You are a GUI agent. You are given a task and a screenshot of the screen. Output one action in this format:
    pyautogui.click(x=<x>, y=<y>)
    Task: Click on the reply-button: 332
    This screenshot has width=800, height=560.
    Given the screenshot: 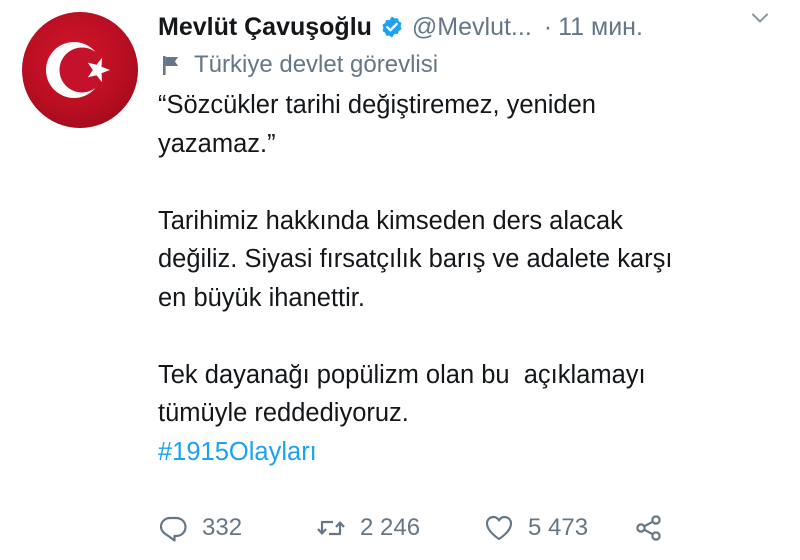 What is the action you would take?
    pyautogui.click(x=213, y=528)
    